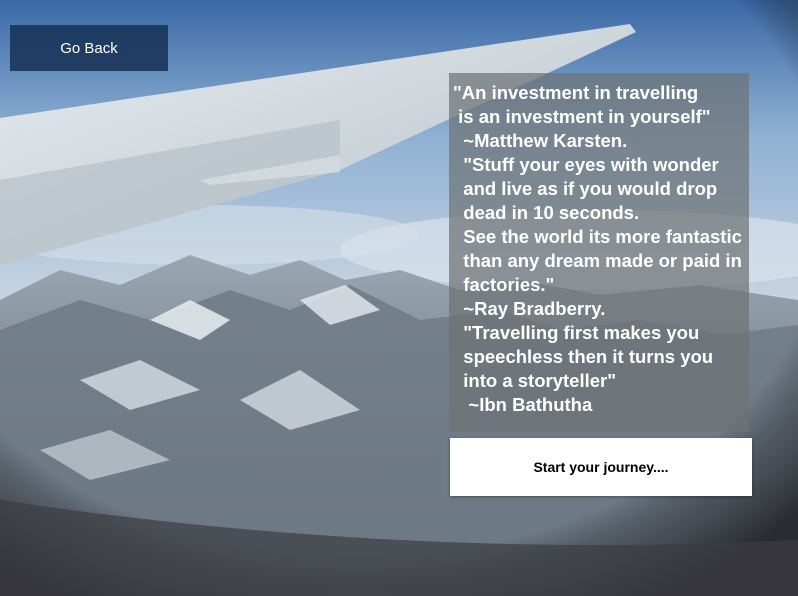  What do you see at coordinates (583, 356) in the screenshot?
I see `quote-line: speechless then it turns you` at bounding box center [583, 356].